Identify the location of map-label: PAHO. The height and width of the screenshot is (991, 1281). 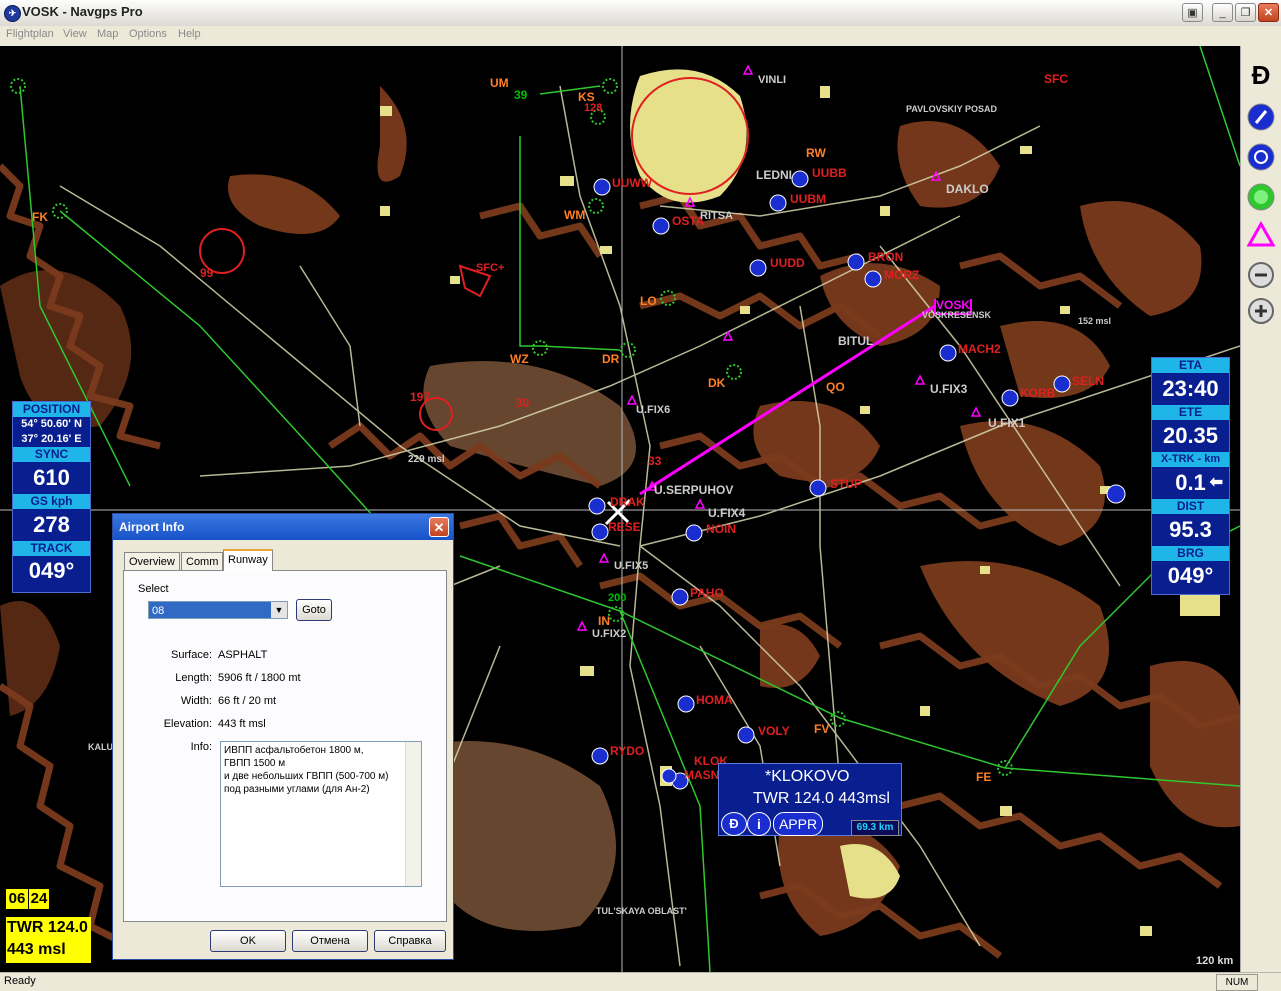
(707, 593).